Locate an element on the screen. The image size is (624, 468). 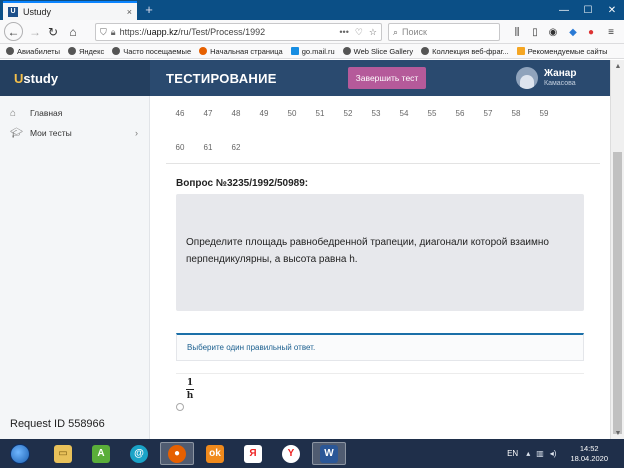
taskbar-app-word: W is located at coordinates (329, 453).